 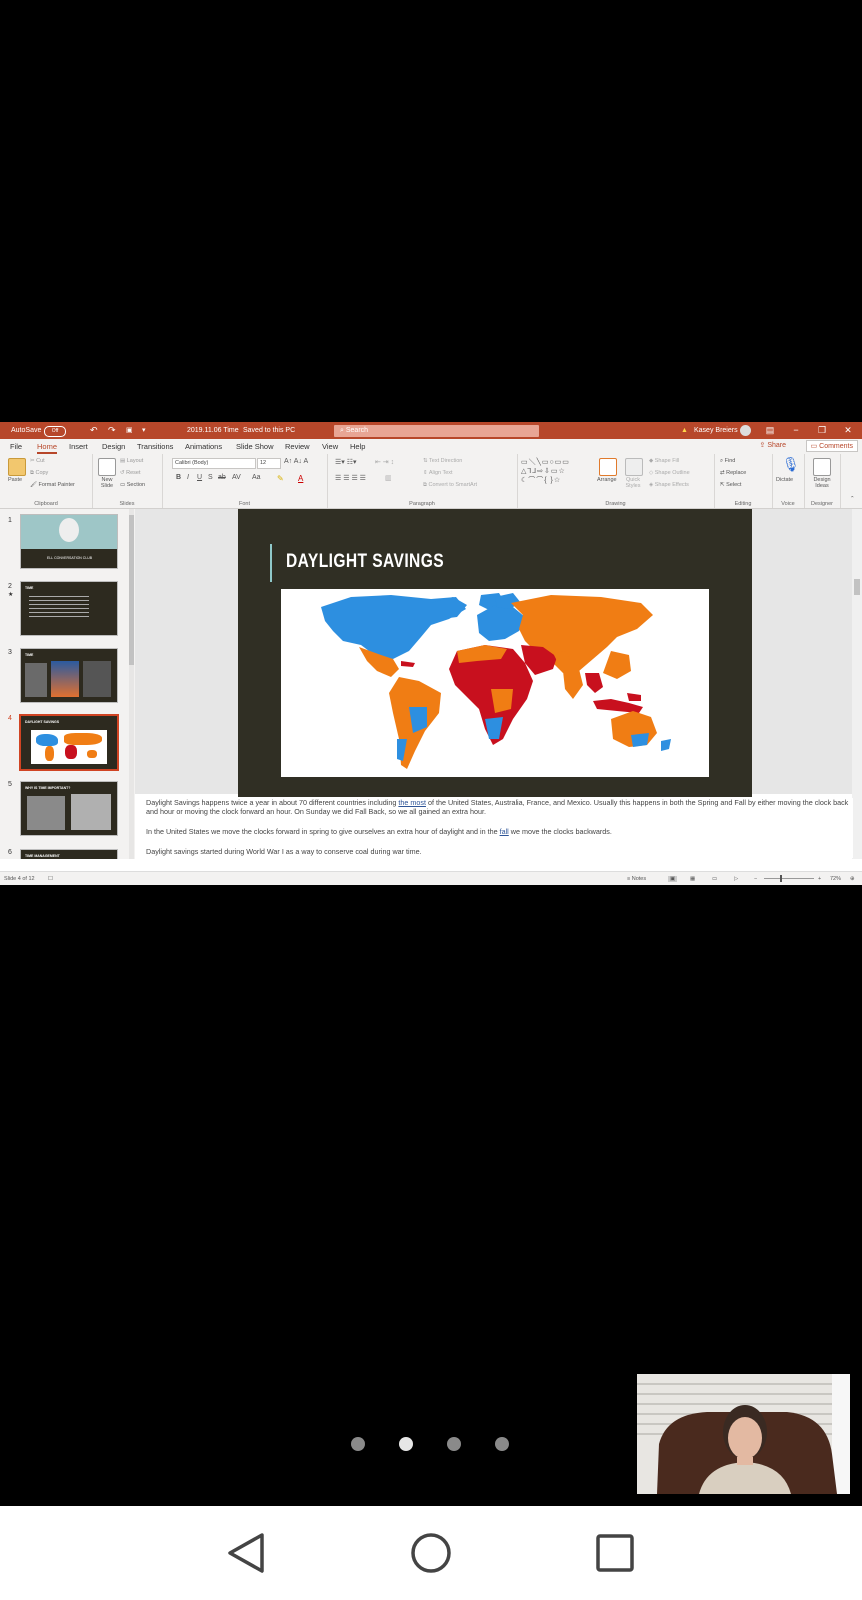 I want to click on dictate-button: Dictate, so click(x=784, y=480).